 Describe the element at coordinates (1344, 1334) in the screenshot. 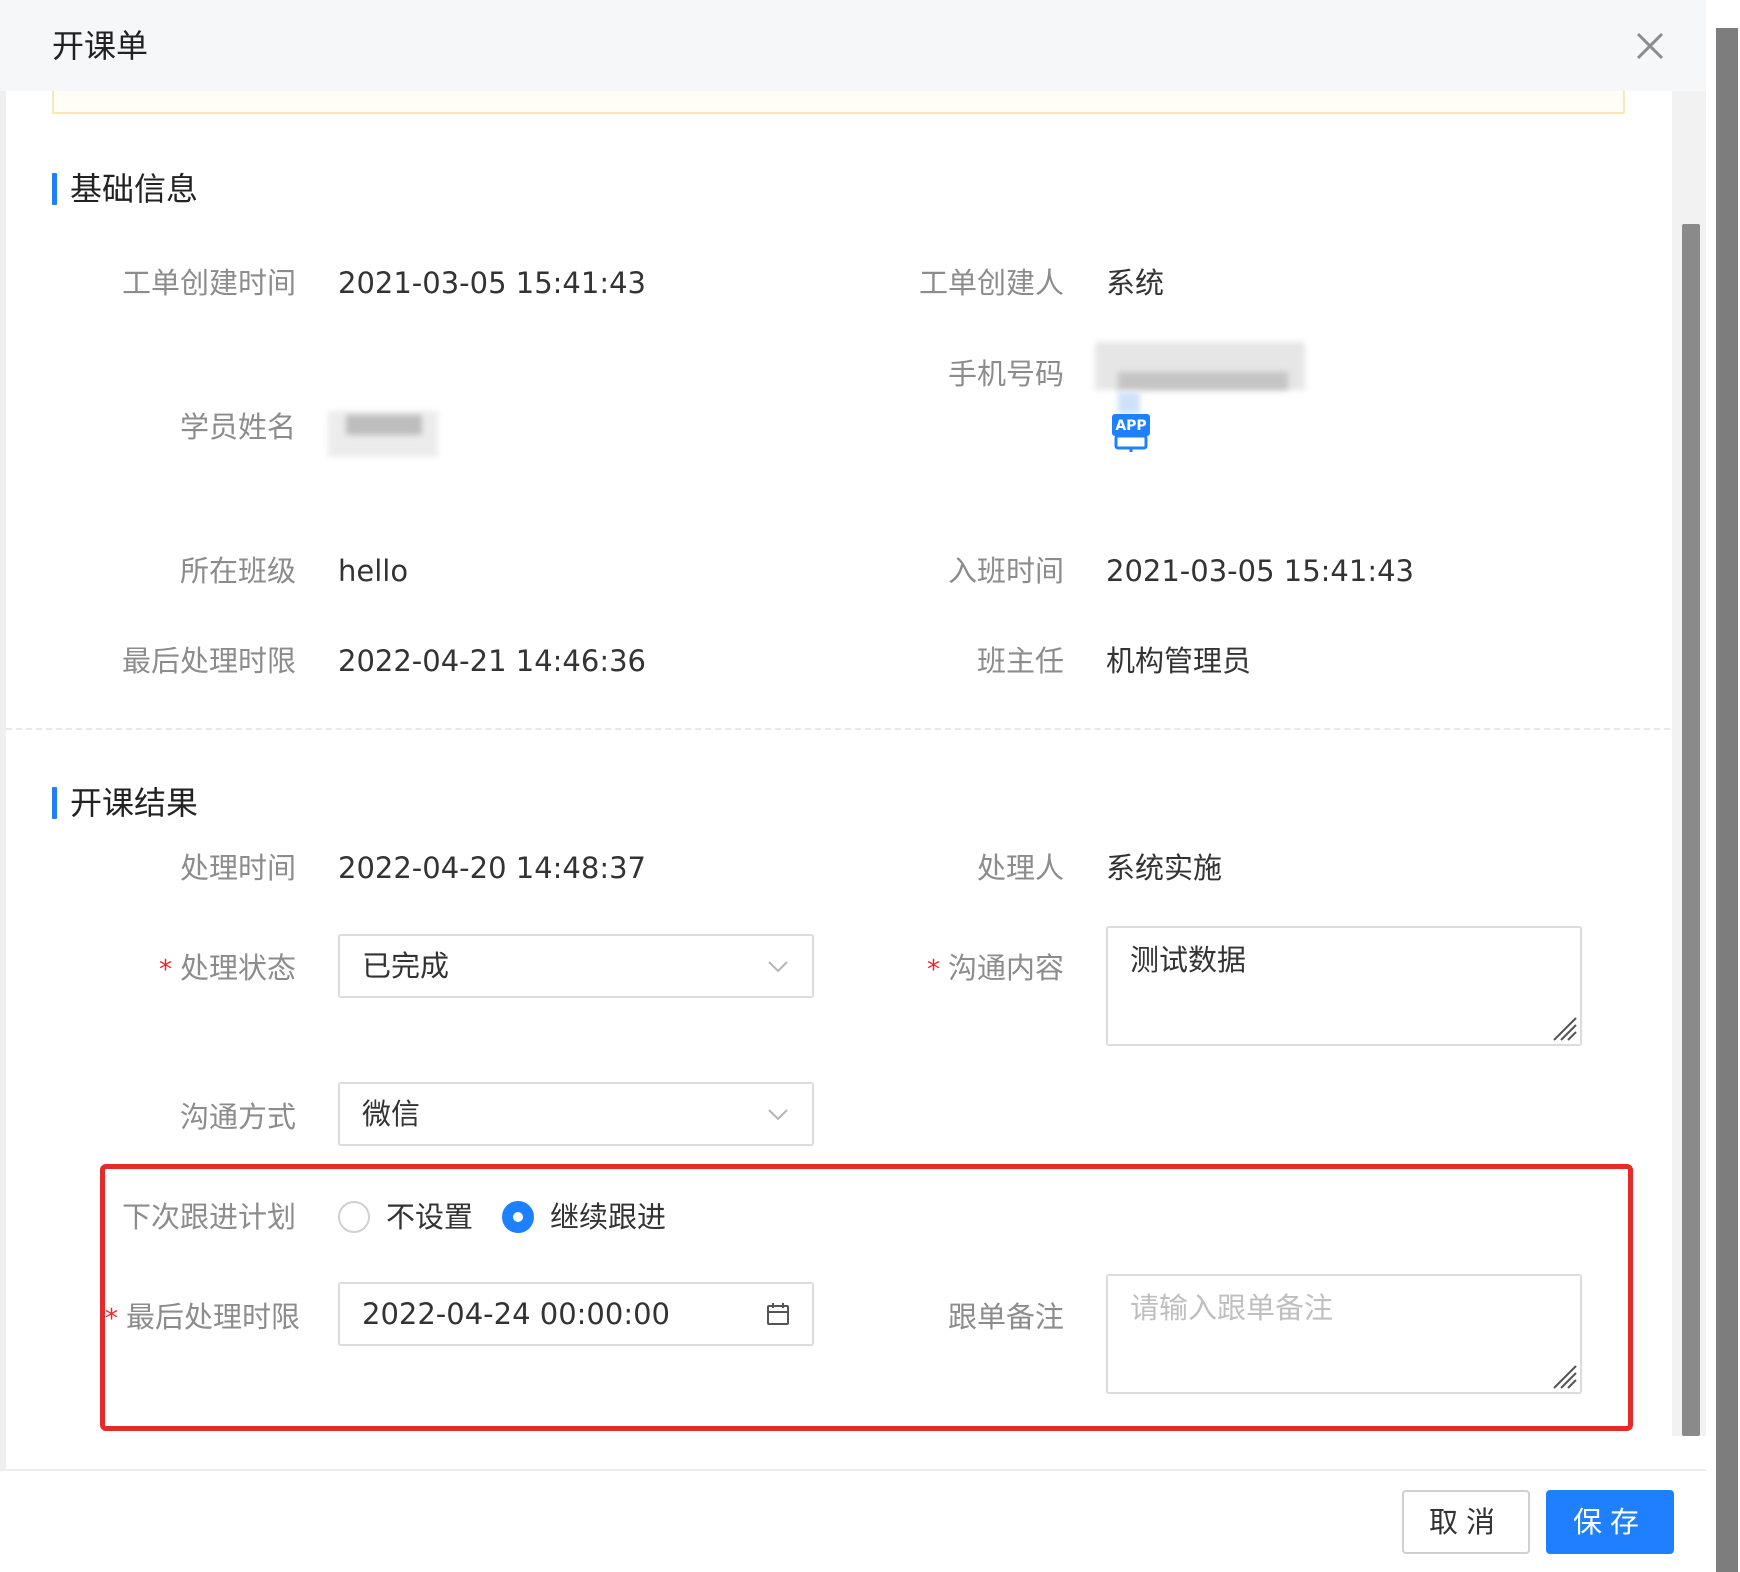

I see `remark-textarea: 请输入跟单备注` at that location.